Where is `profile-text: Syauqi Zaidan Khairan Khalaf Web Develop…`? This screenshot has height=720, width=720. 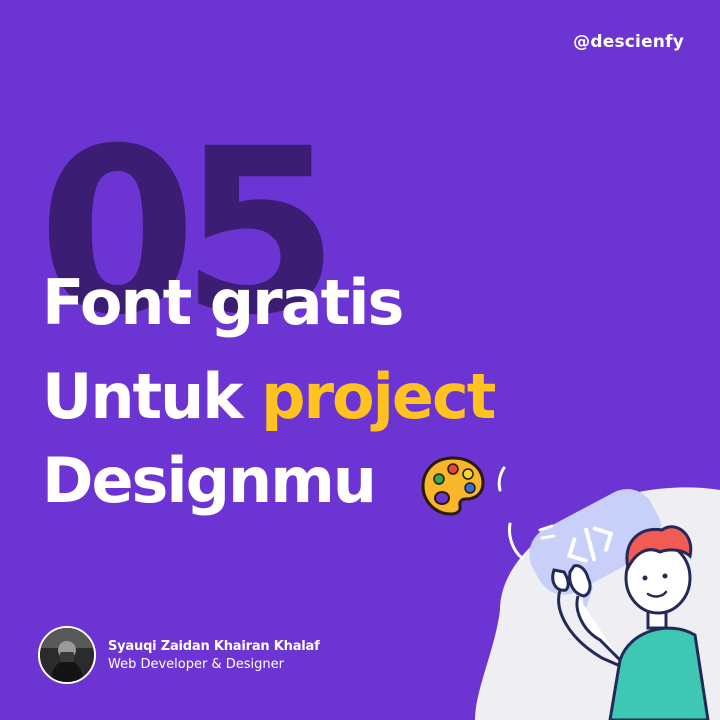 profile-text: Syauqi Zaidan Khairan Khalaf Web Develop… is located at coordinates (214, 655).